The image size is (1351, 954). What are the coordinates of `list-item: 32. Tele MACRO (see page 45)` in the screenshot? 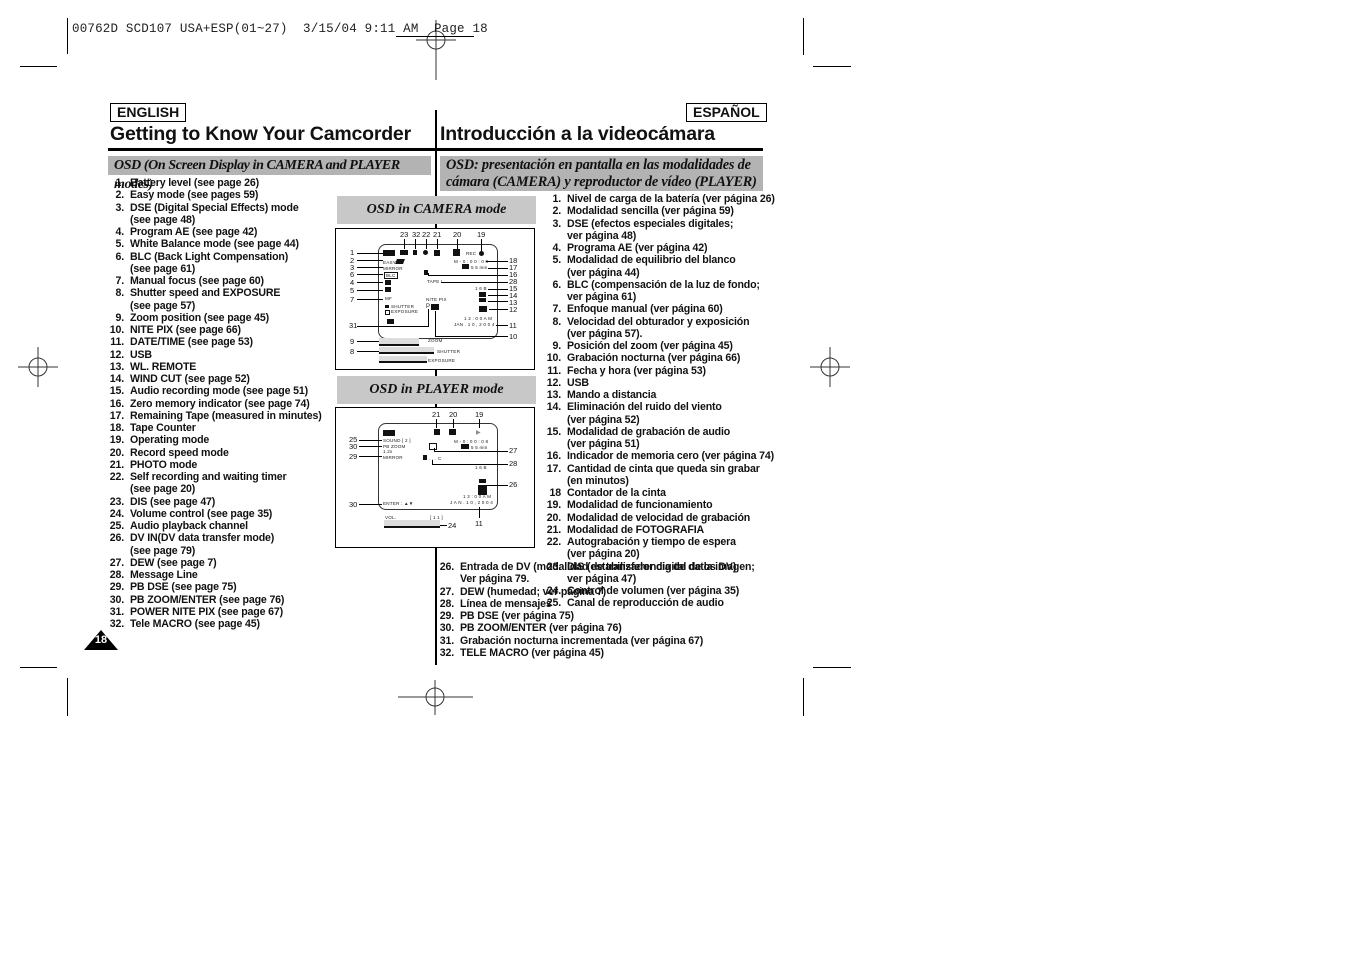 It's located at (220, 624).